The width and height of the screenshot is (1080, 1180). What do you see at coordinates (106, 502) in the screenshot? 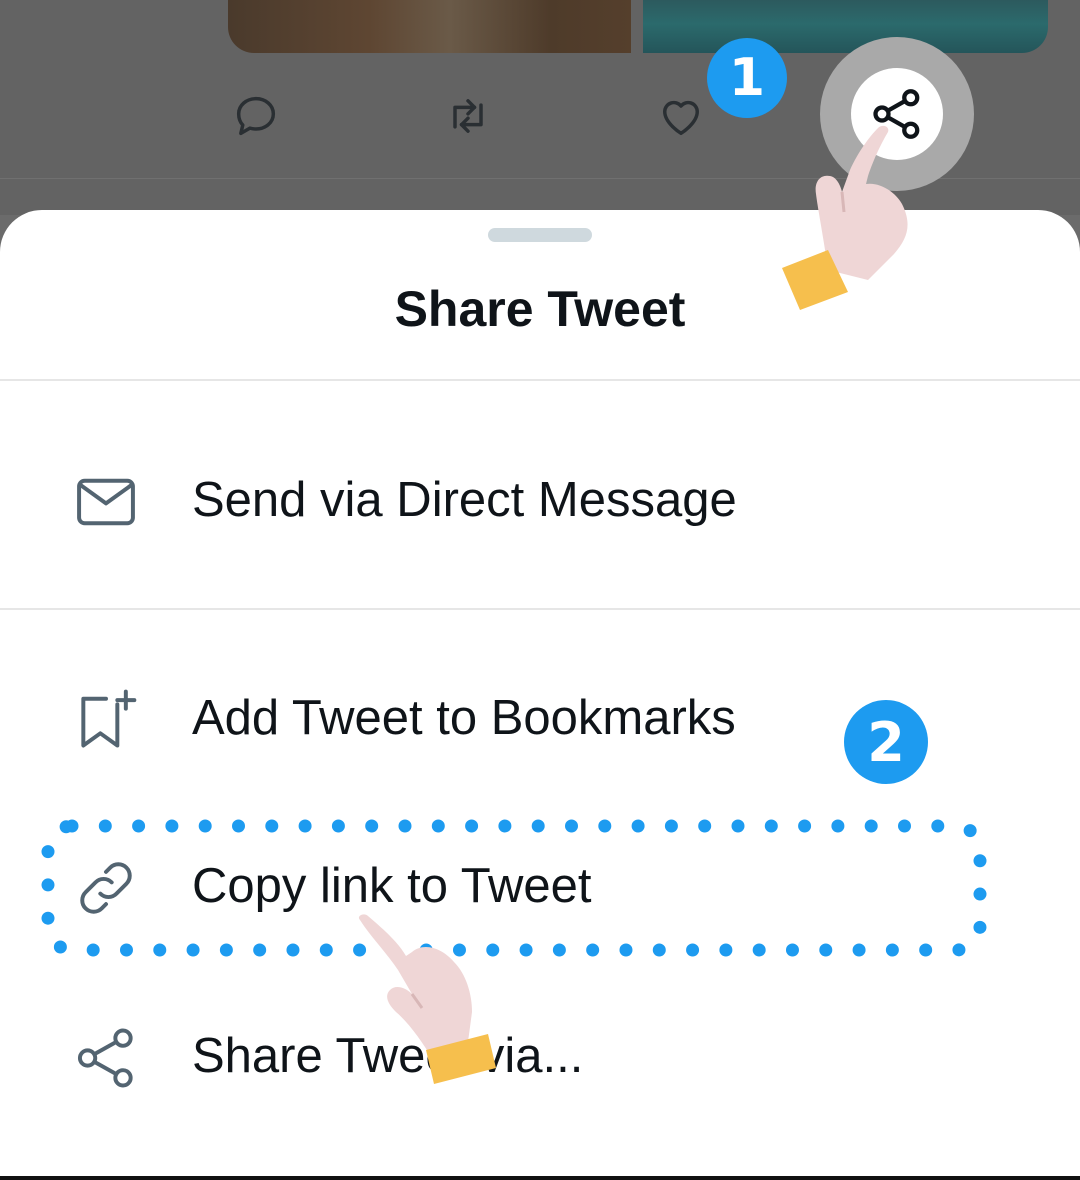
I see `envelope-icon` at bounding box center [106, 502].